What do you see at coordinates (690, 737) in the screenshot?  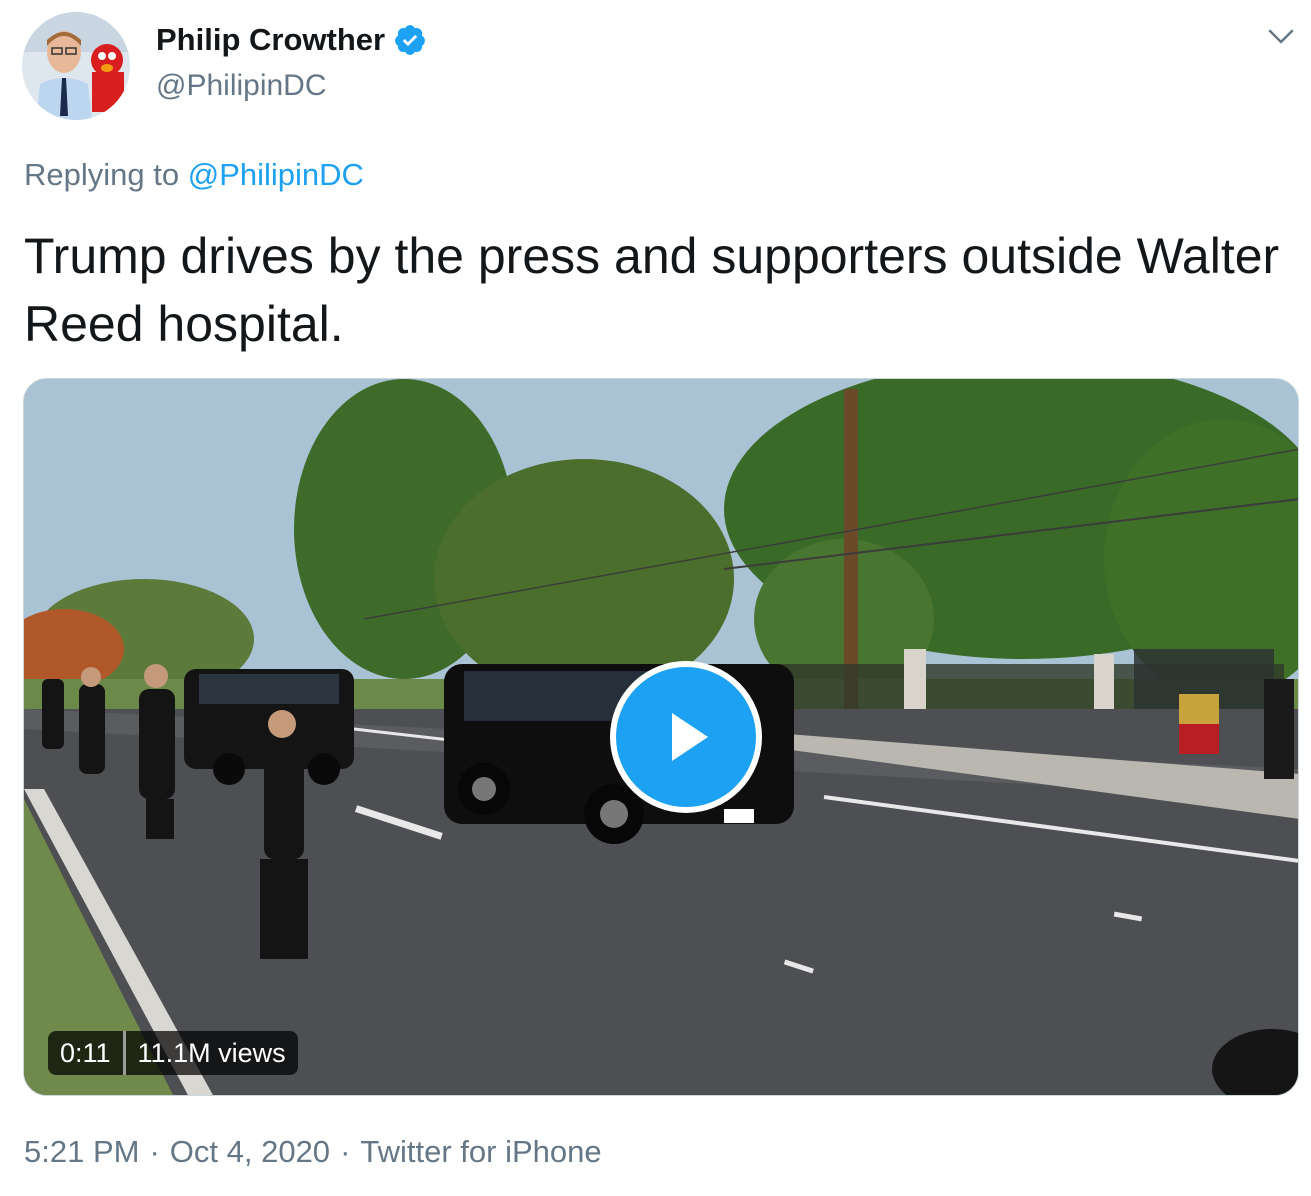 I see `play-icon` at bounding box center [690, 737].